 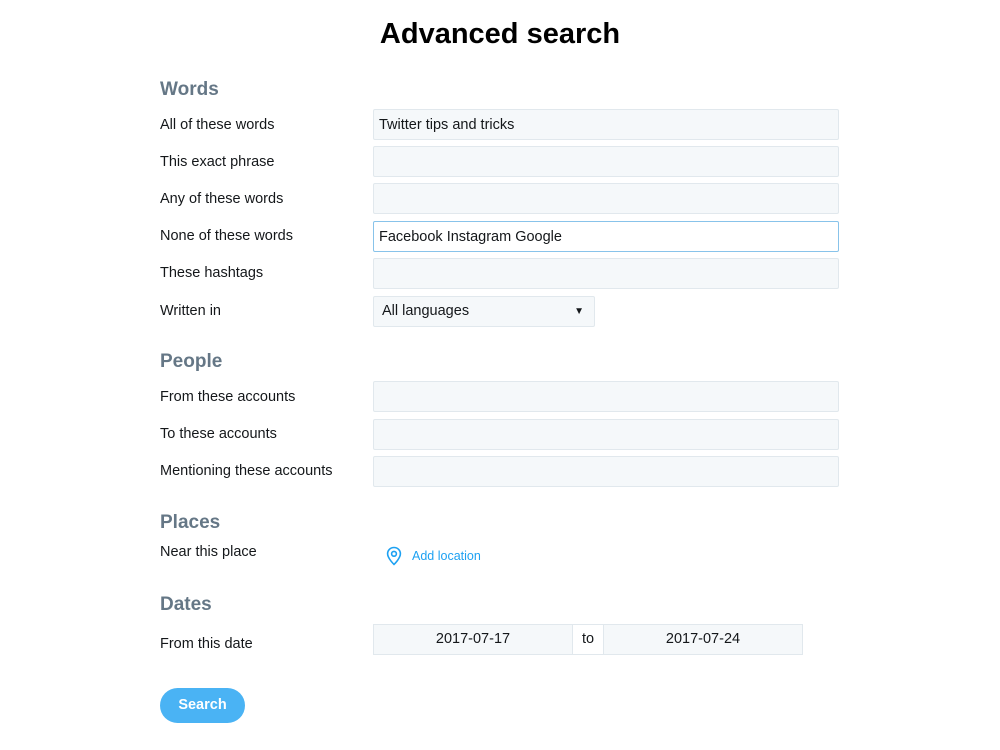 I want to click on mentioning-accounts-input, so click(x=606, y=471).